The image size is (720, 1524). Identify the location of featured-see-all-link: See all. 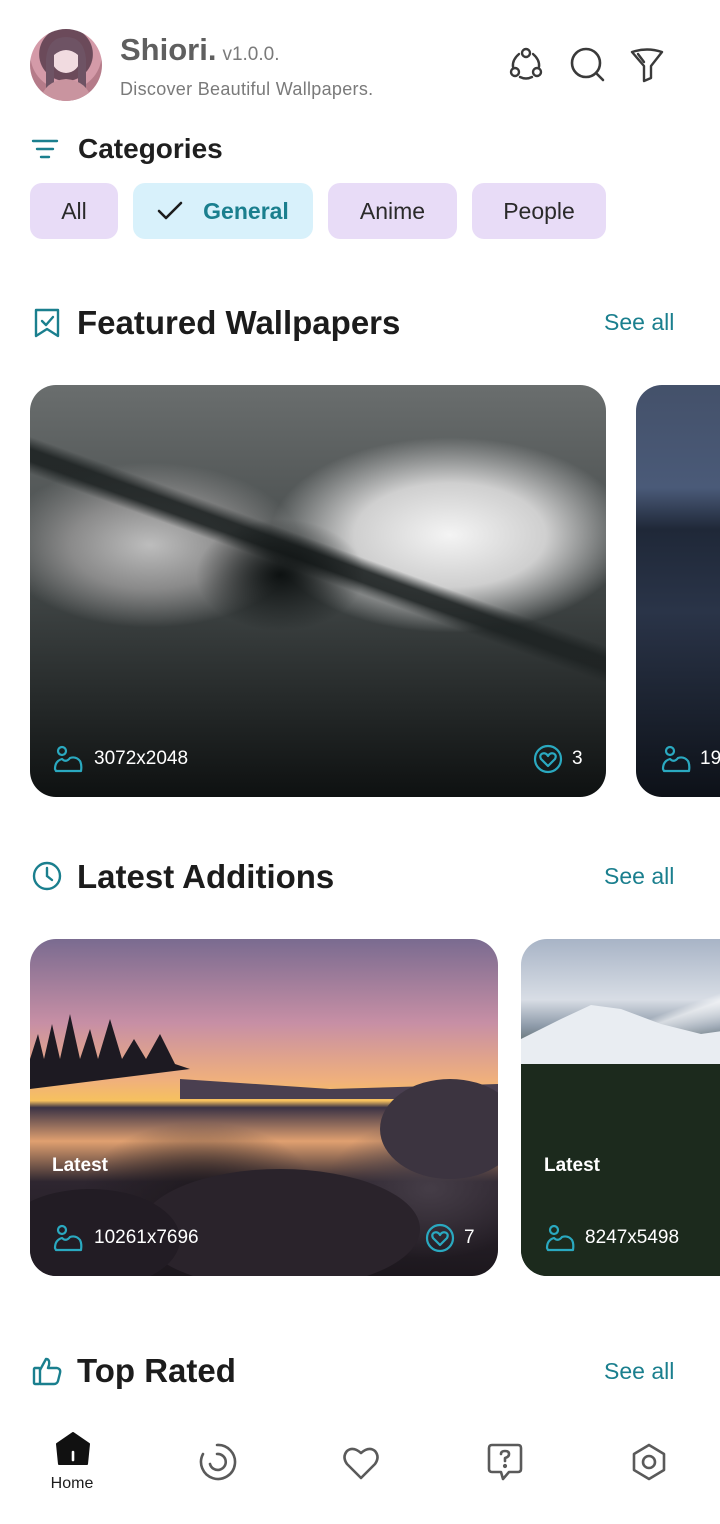
(639, 322).